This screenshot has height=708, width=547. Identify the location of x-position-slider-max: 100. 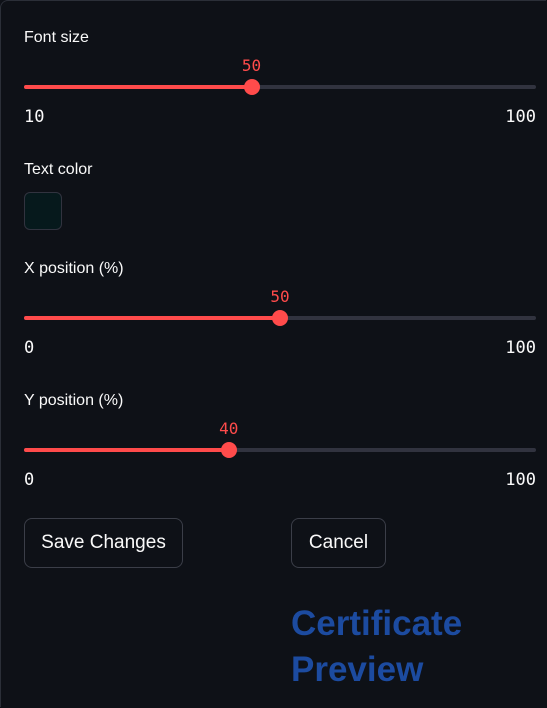
(520, 348).